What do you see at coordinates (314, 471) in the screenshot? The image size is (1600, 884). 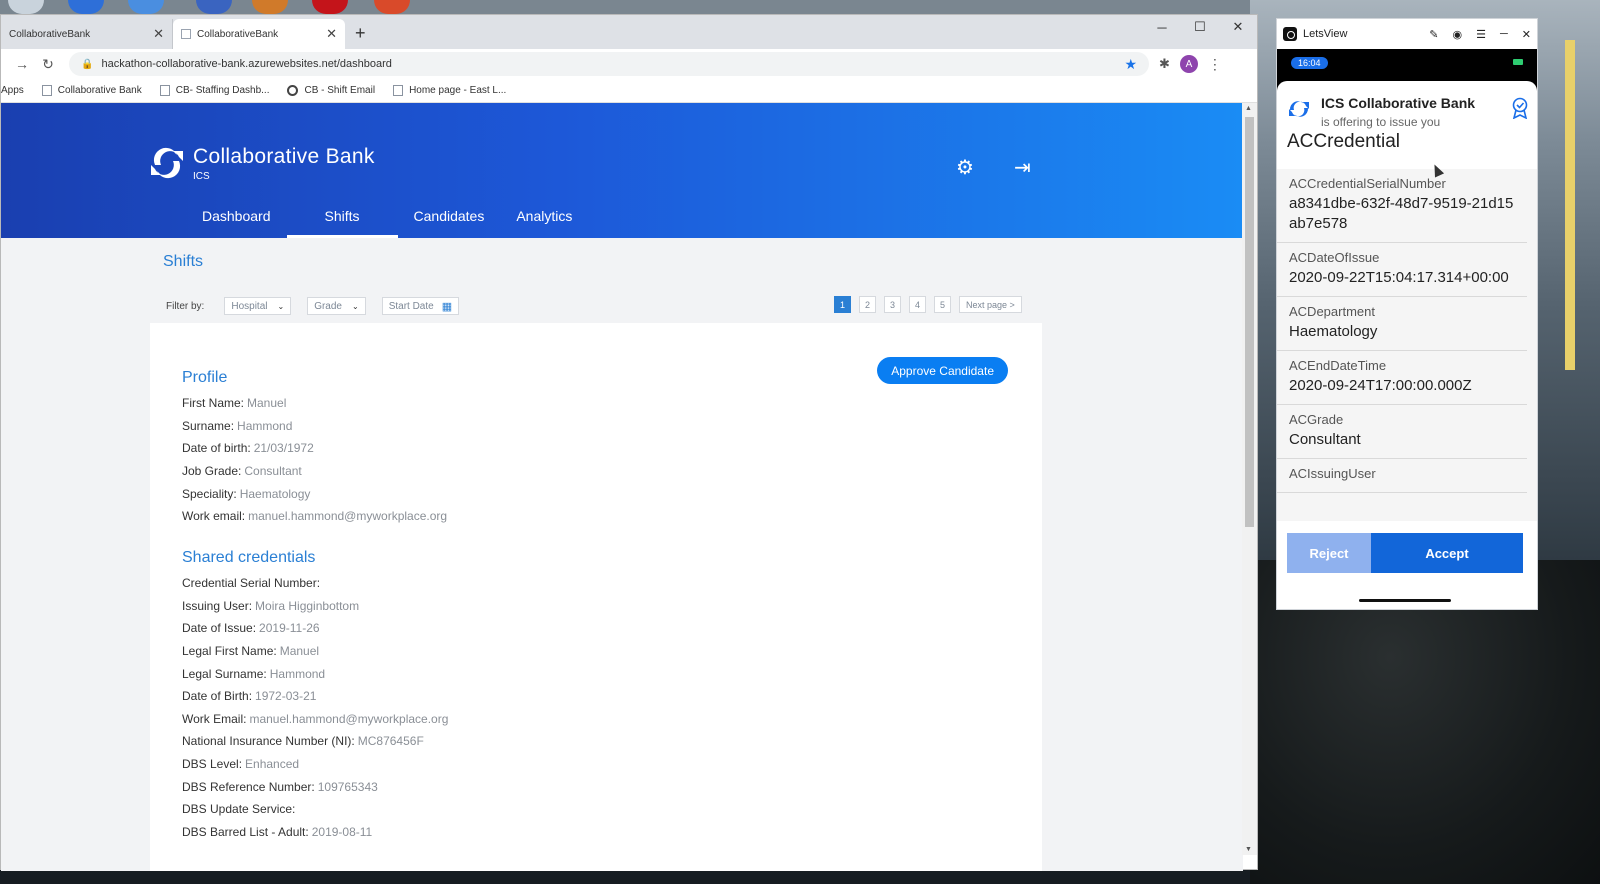 I see `field-row: Job Grade: Consultant` at bounding box center [314, 471].